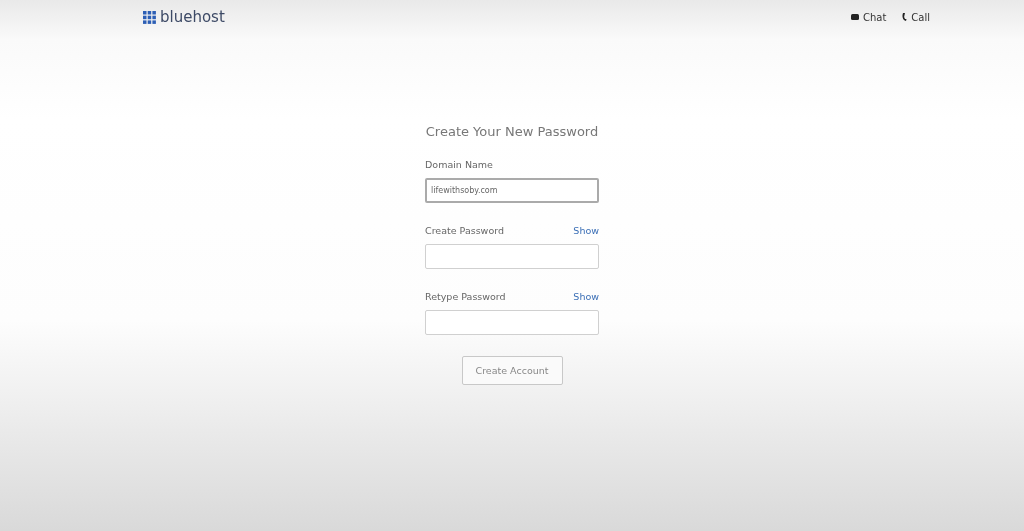 This screenshot has height=531, width=1024. Describe the element at coordinates (512, 132) in the screenshot. I see `form-title: Create Your New Password` at that location.